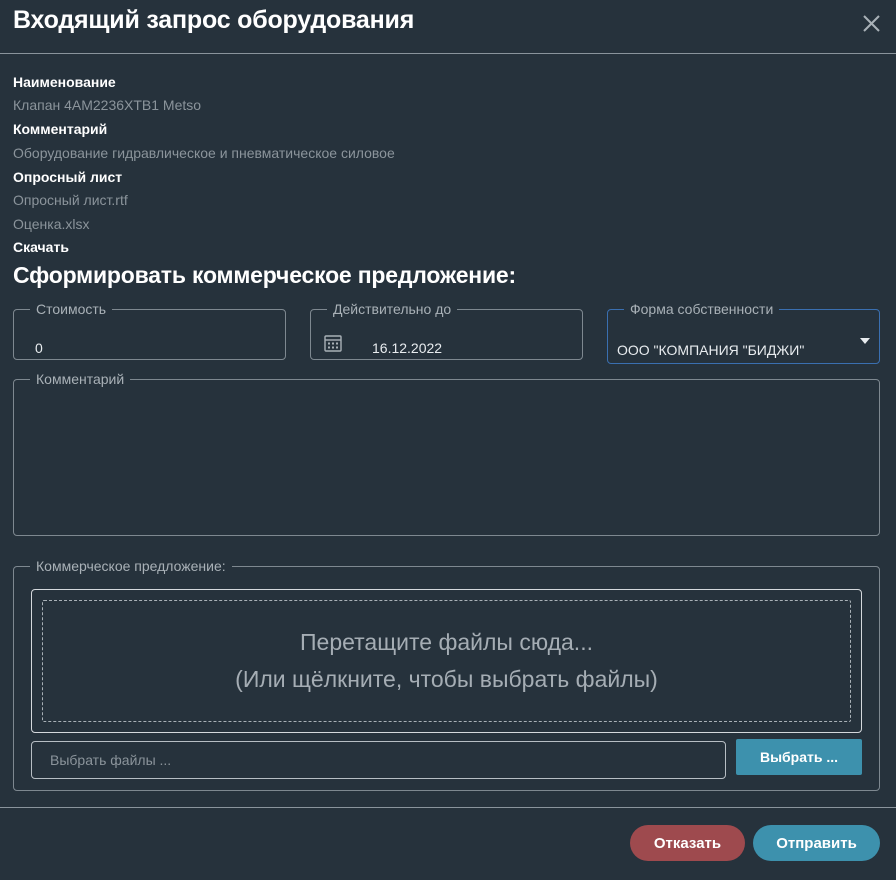 The height and width of the screenshot is (880, 896). What do you see at coordinates (68, 177) in the screenshot?
I see `questionnaire-label: Опросный лист` at bounding box center [68, 177].